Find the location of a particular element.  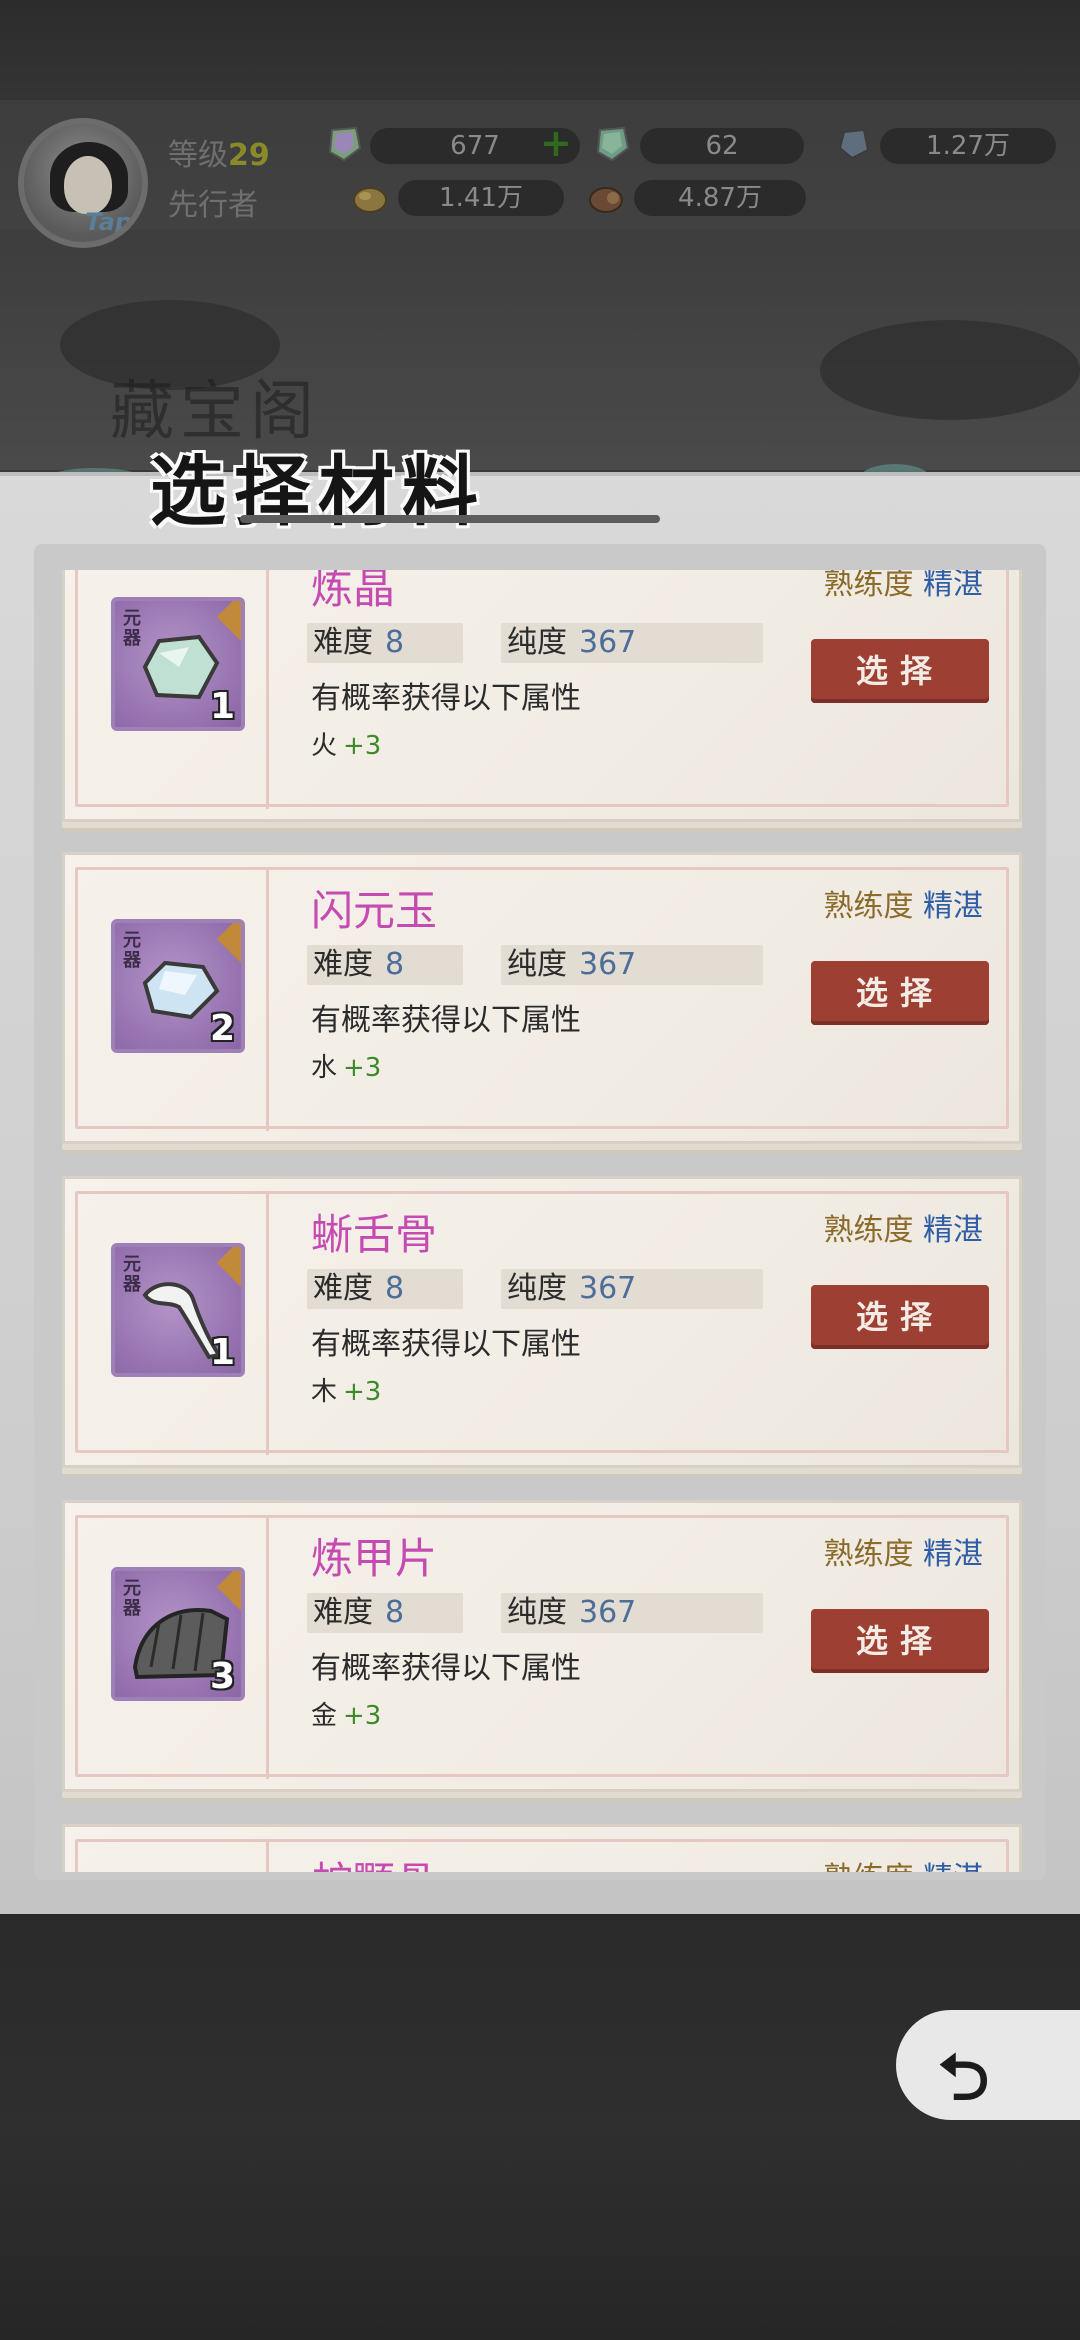

jade-crystal-icon is located at coordinates (613, 144).